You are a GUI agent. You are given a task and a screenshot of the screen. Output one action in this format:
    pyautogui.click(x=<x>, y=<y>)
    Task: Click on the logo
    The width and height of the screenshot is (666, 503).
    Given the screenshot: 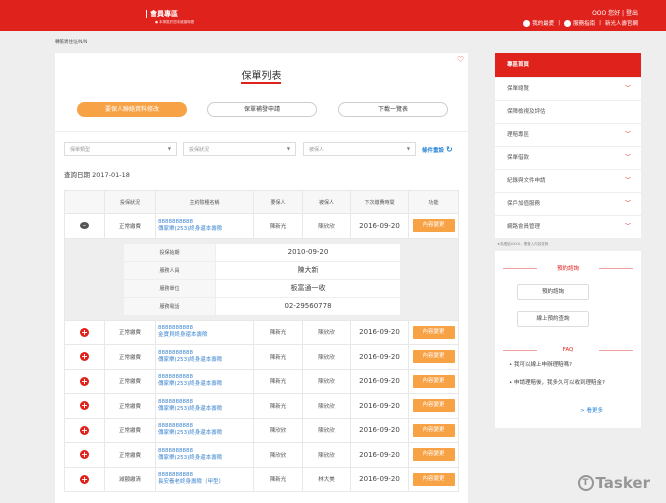 What is the action you would take?
    pyautogui.click(x=95, y=15)
    